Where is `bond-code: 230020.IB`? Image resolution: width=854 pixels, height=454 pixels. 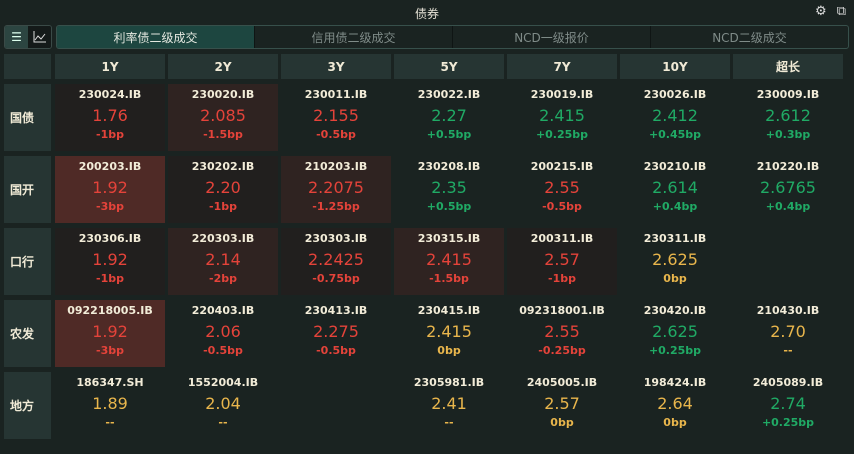
bond-code: 230020.IB is located at coordinates (223, 94).